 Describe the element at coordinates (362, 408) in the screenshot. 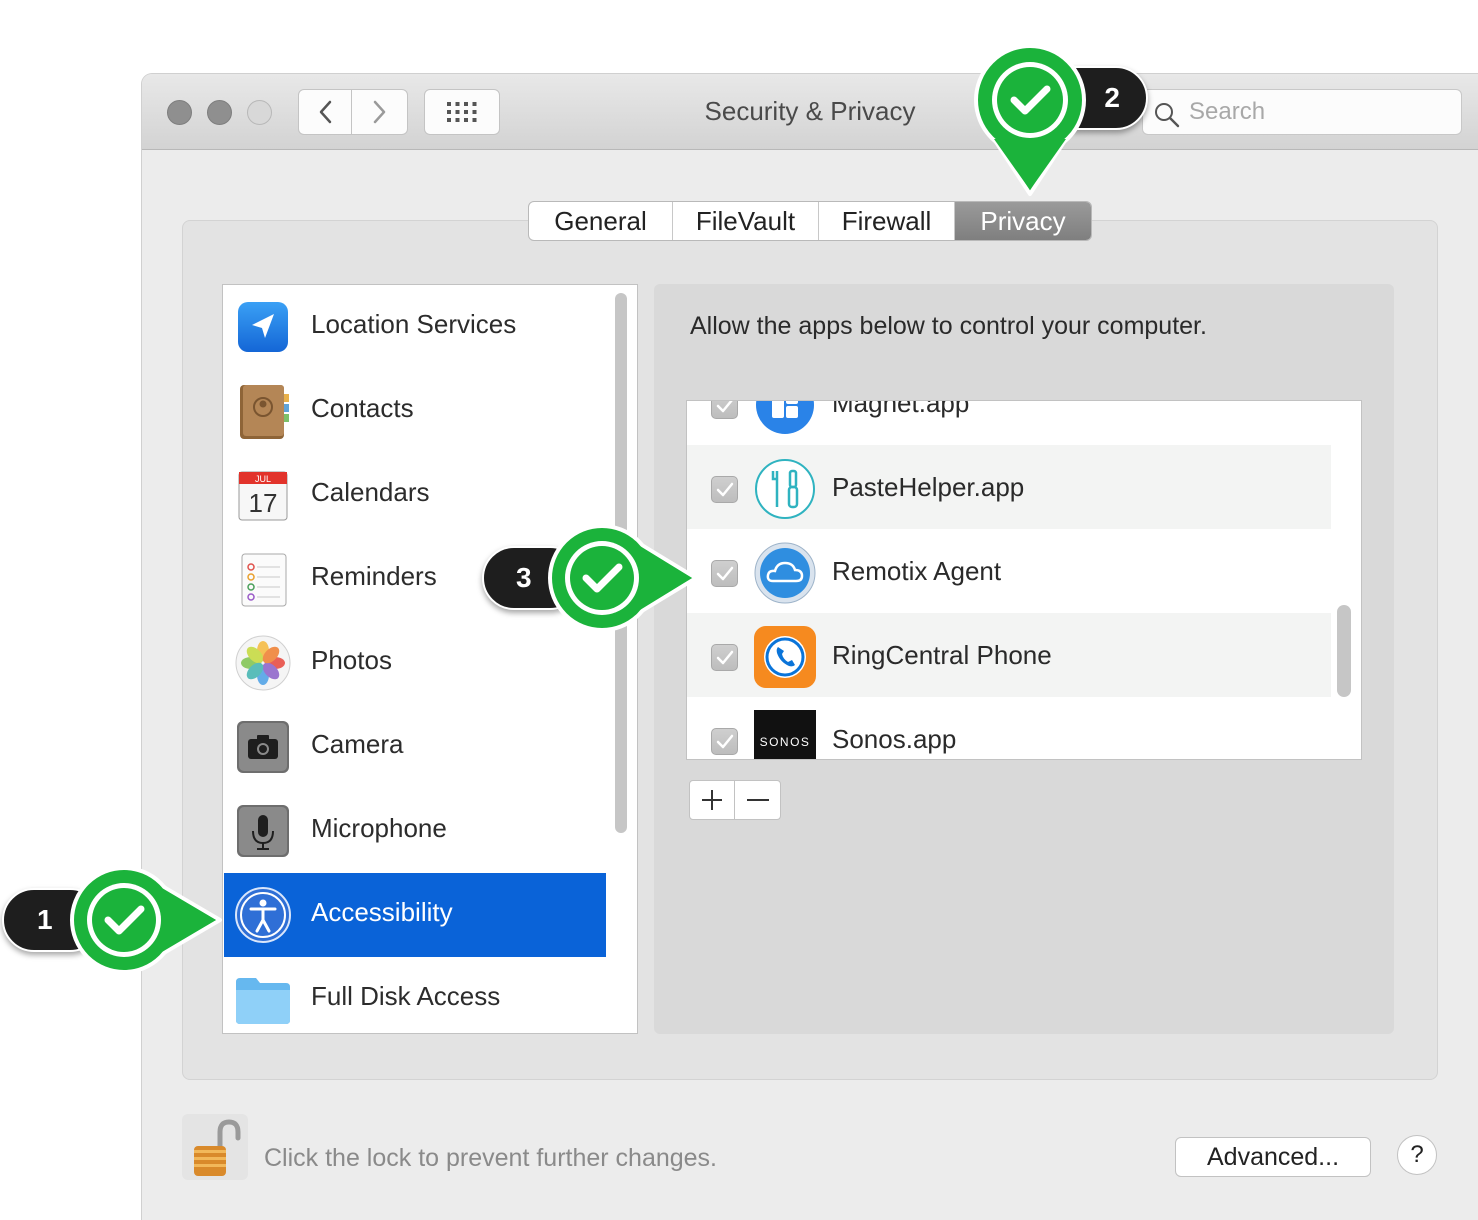

I see `sidebar-item-label: Contacts` at that location.